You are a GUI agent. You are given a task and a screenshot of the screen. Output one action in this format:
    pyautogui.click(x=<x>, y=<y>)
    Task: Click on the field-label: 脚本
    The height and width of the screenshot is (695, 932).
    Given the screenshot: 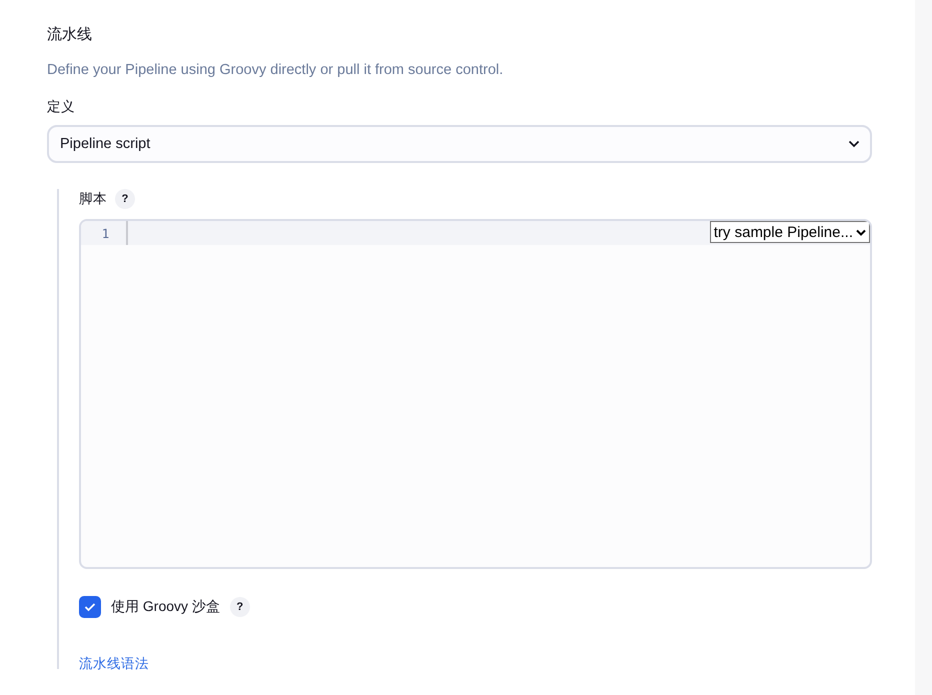 What is the action you would take?
    pyautogui.click(x=93, y=199)
    